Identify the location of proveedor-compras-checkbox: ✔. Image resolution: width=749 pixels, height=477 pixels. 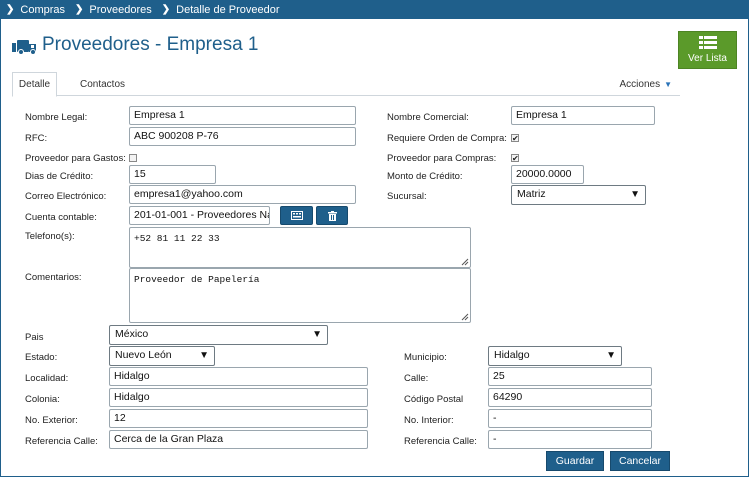
(515, 158).